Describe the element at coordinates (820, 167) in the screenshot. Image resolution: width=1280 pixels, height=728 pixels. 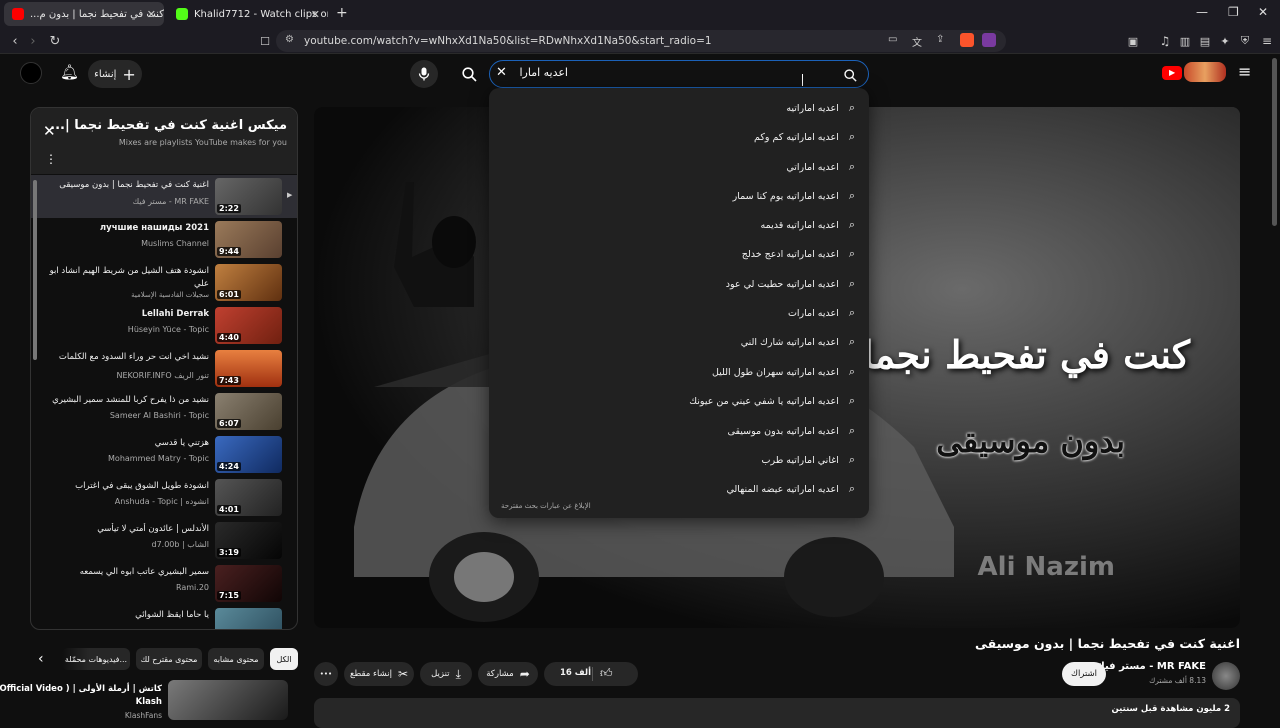
I see `suggestion-item: ⌕ اعديه اماراتي` at that location.